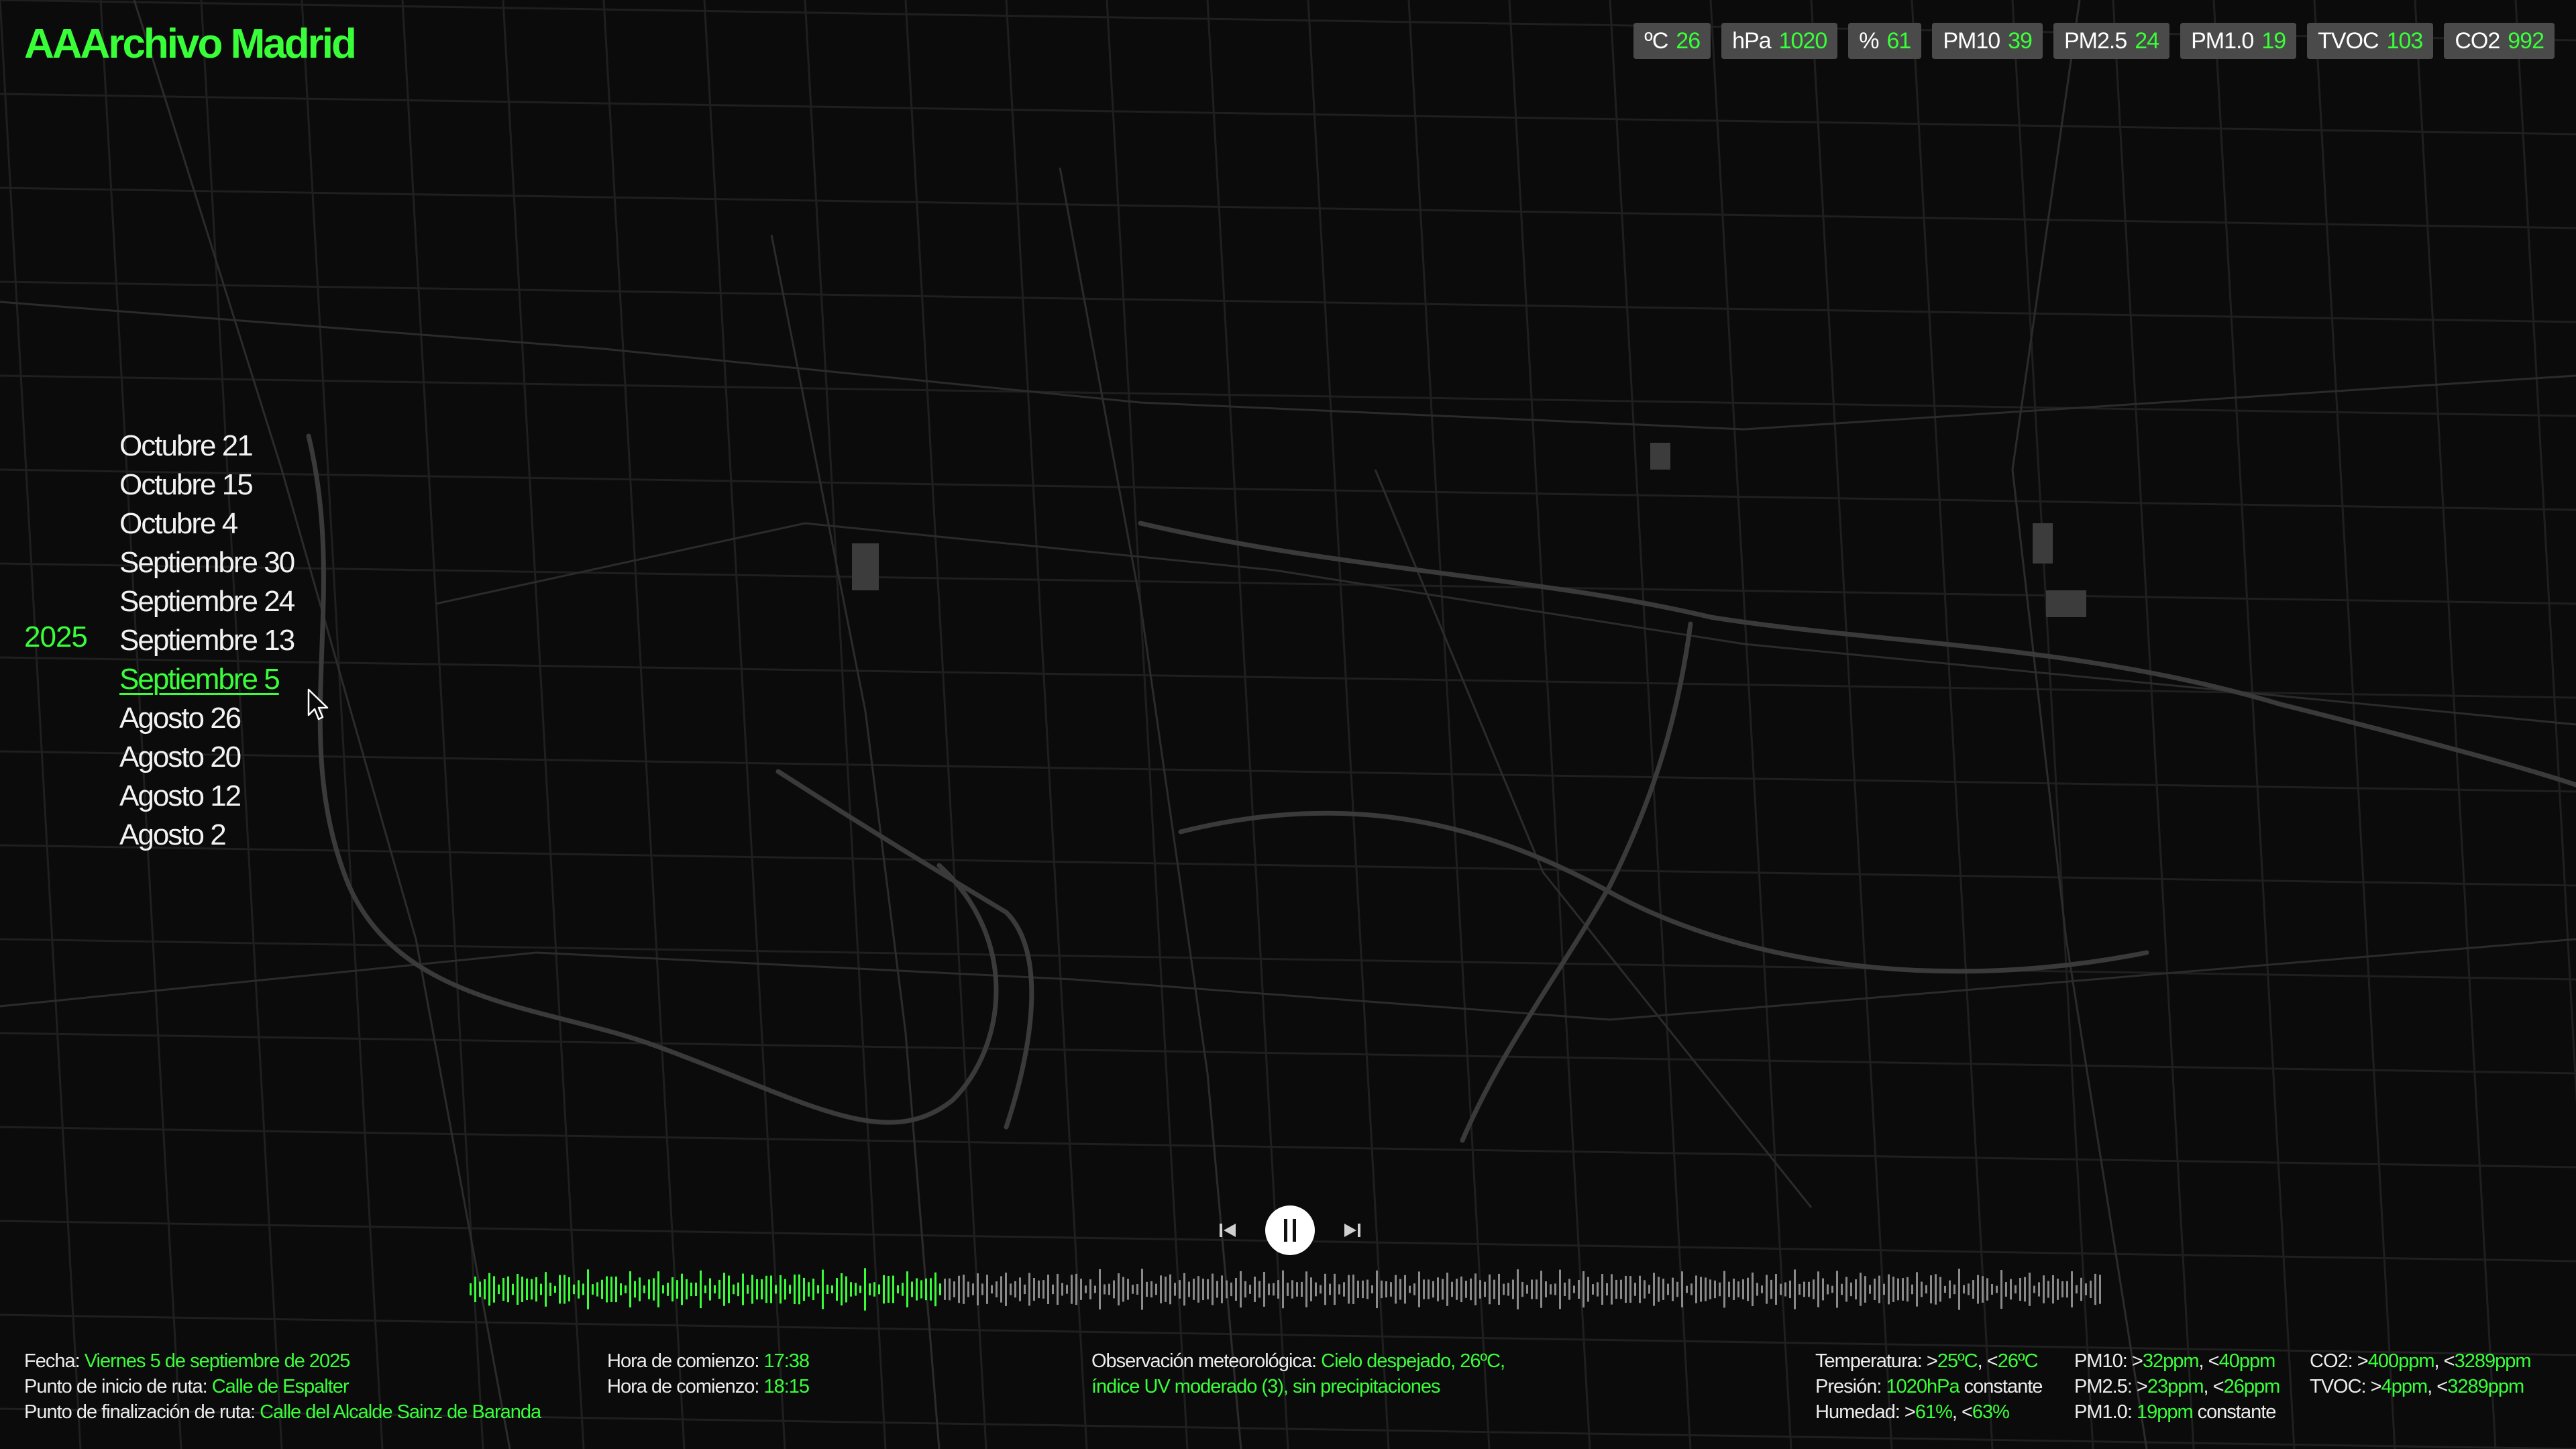 The image size is (2576, 1449). I want to click on date-item: Octubre 21, so click(206, 446).